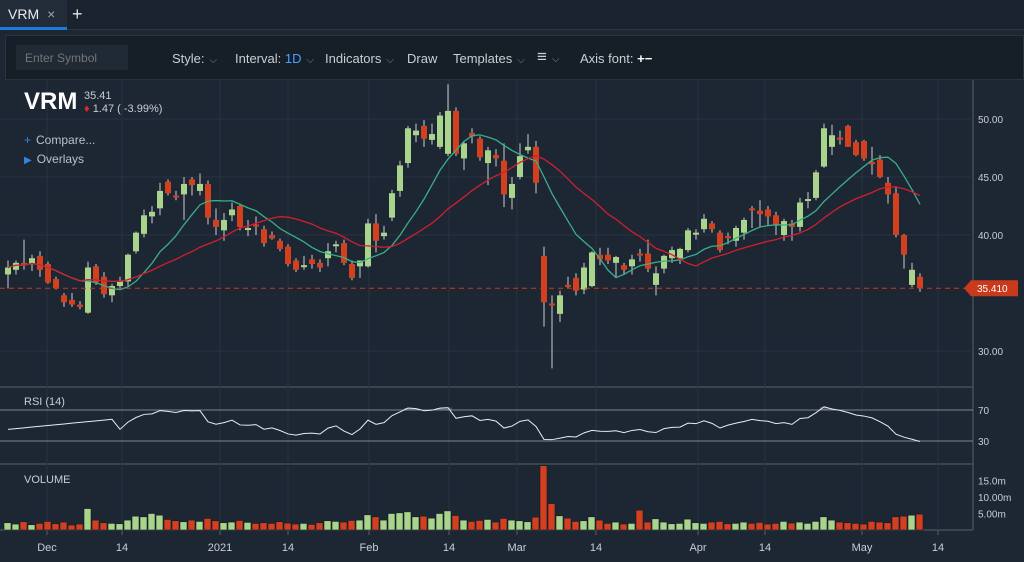 The image size is (1024, 562). Describe the element at coordinates (28, 160) in the screenshot. I see `play-icon: ▶` at that location.